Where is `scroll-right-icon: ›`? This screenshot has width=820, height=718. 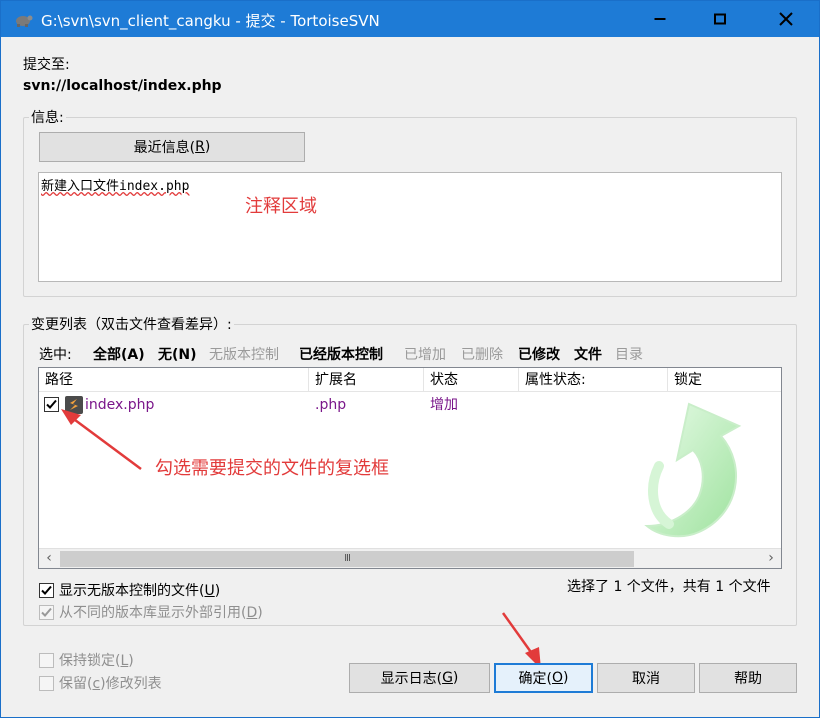
scroll-right-icon: › is located at coordinates (771, 558).